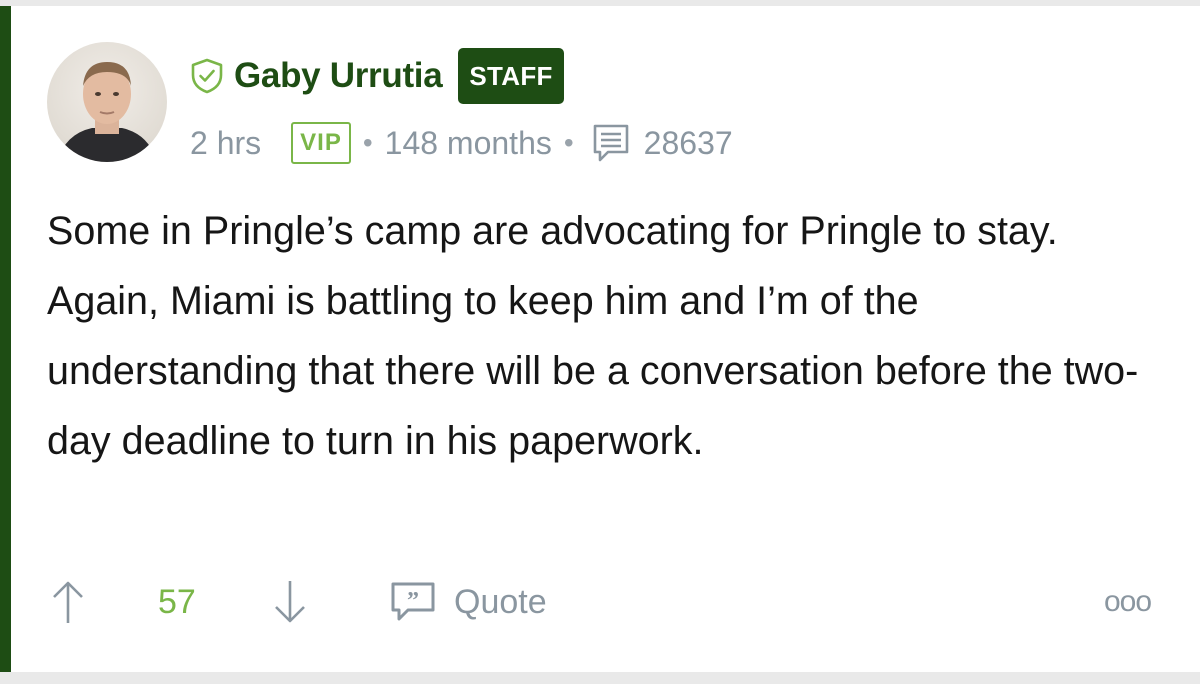 The height and width of the screenshot is (684, 1200). I want to click on downvote-button, so click(290, 602).